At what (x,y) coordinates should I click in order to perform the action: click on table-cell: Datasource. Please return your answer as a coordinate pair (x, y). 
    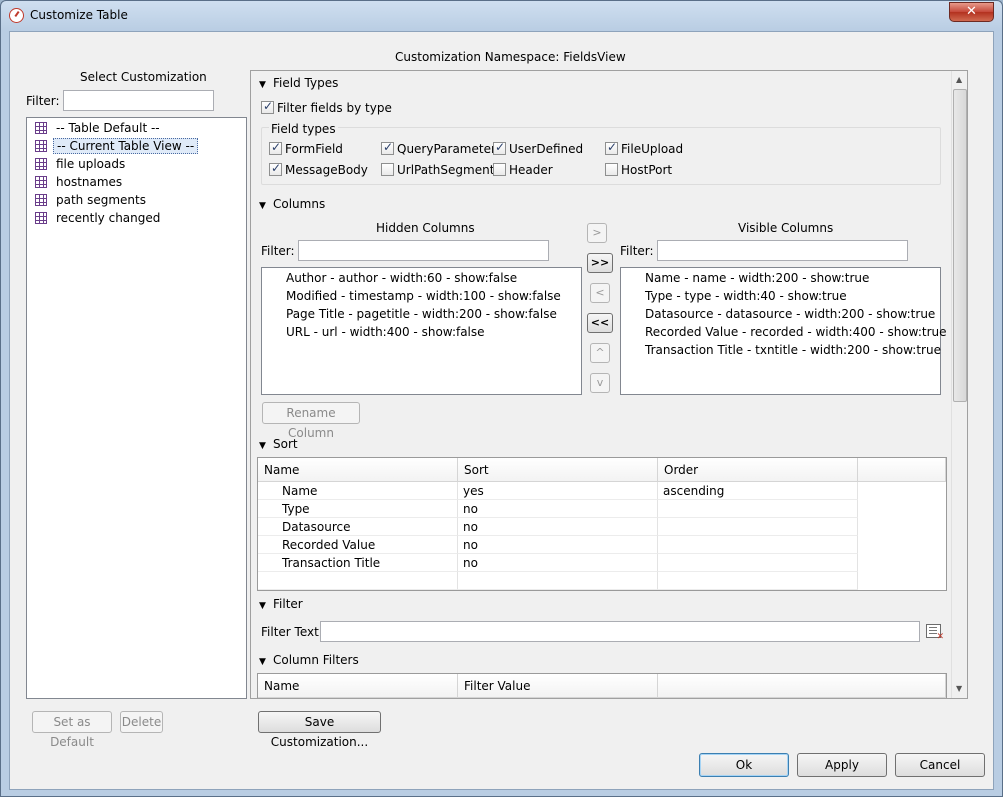
    Looking at the image, I should click on (358, 527).